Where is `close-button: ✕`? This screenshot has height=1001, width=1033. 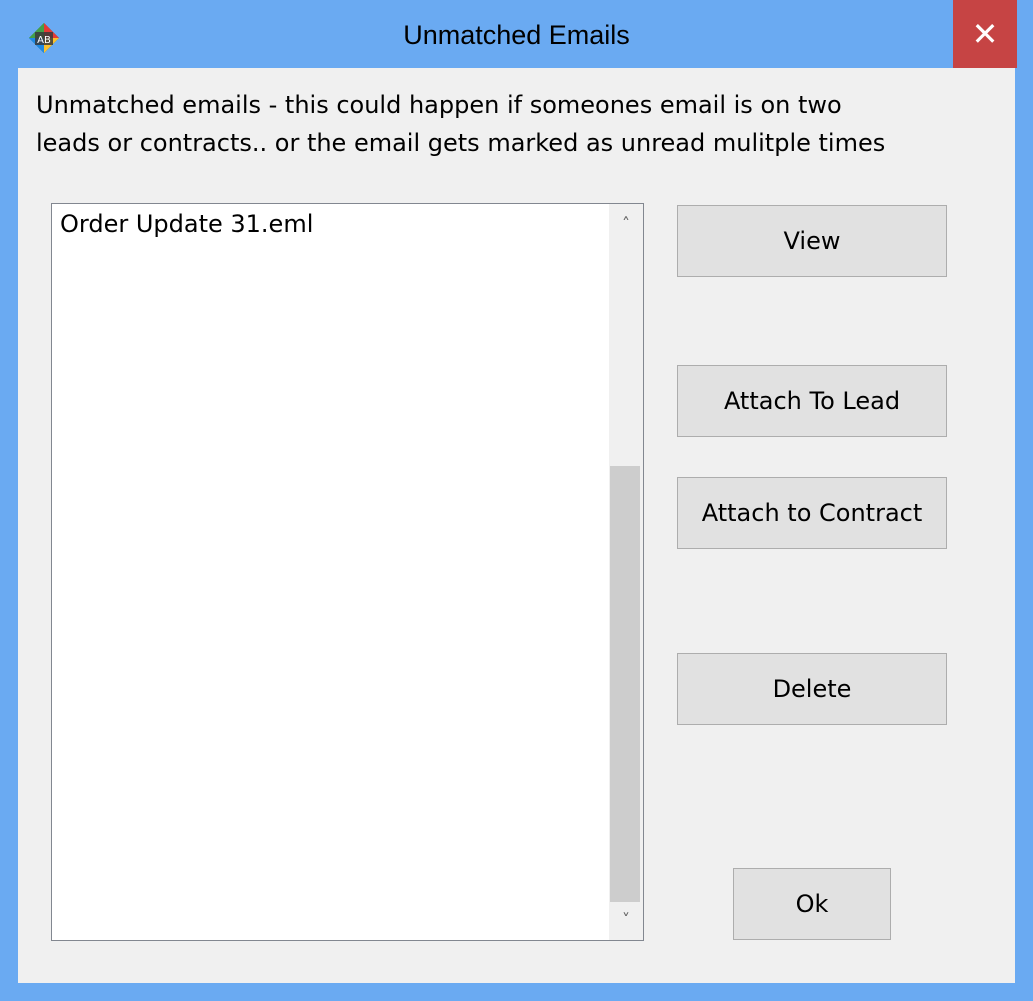 close-button: ✕ is located at coordinates (985, 34).